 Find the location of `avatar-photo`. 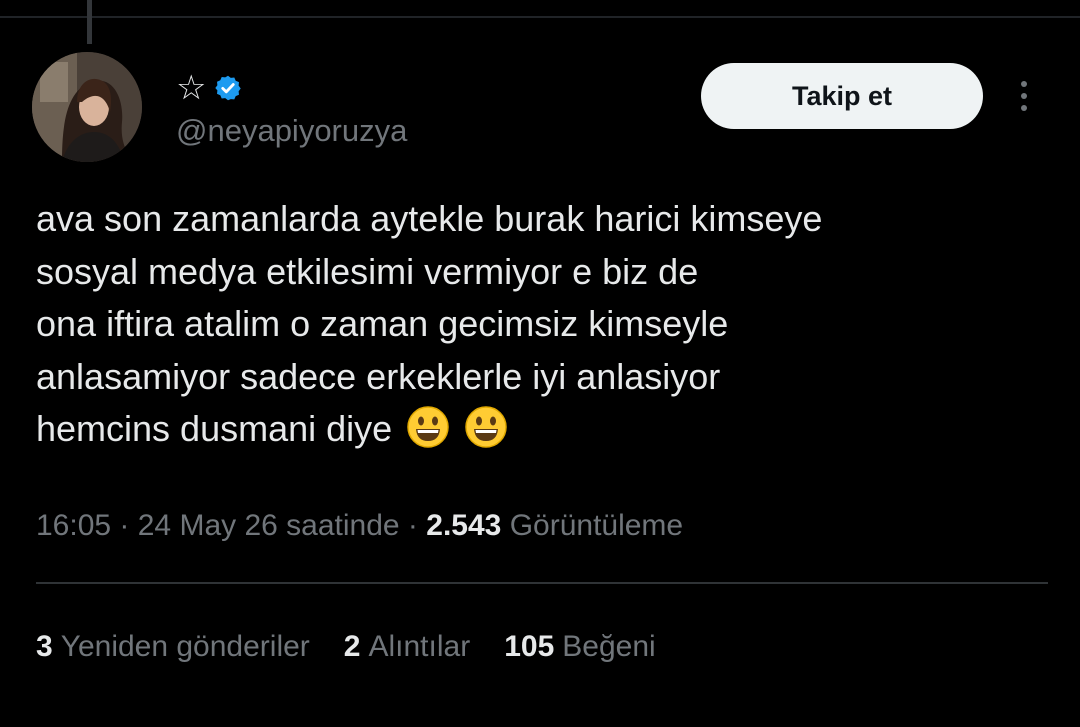

avatar-photo is located at coordinates (87, 107).